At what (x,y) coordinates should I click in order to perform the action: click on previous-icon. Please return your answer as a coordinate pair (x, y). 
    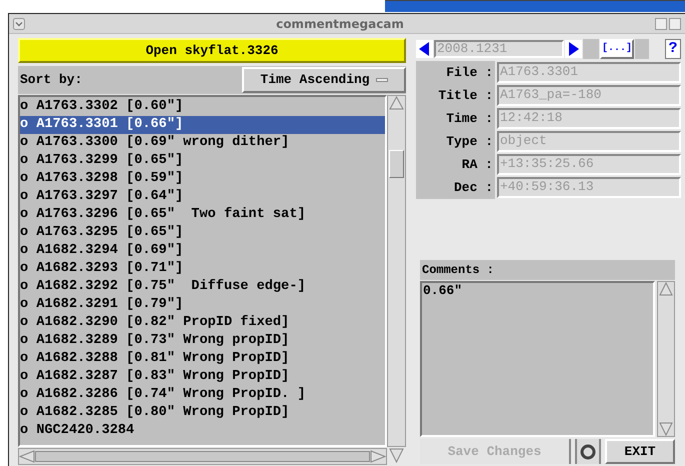
    Looking at the image, I should click on (424, 49).